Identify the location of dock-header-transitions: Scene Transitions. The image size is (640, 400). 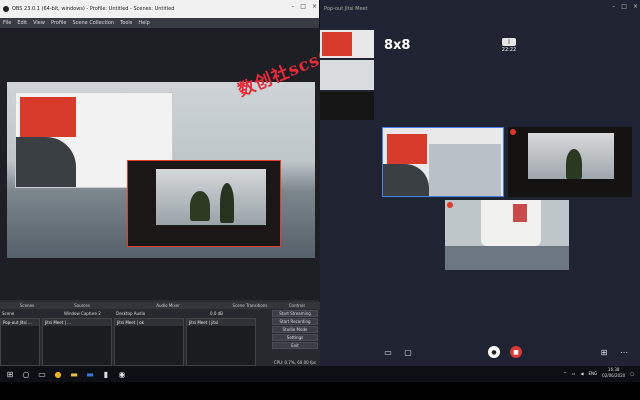
(250, 305).